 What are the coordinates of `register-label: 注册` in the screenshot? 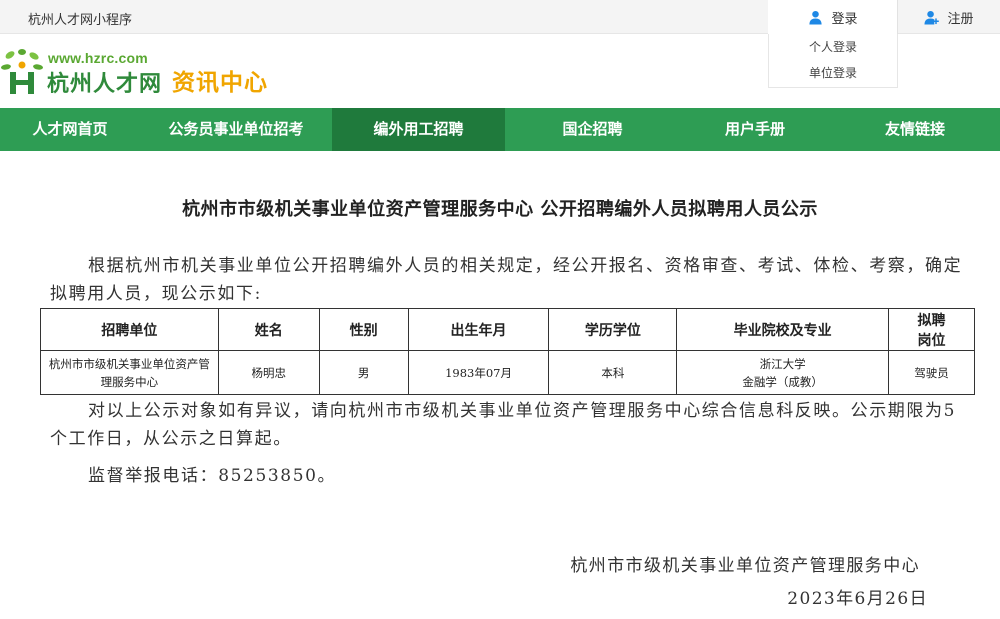 It's located at (960, 19).